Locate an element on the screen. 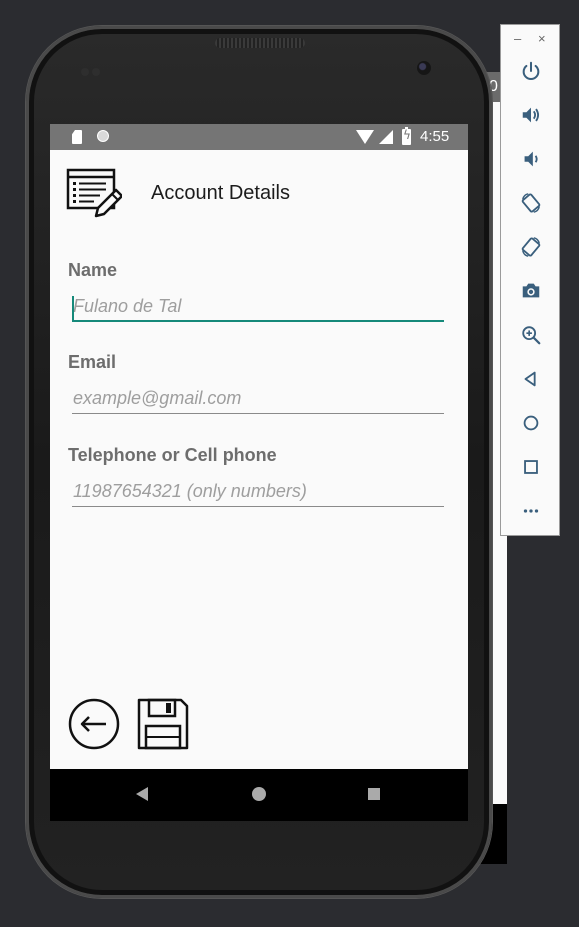  status-clock: 4:55 is located at coordinates (435, 136).